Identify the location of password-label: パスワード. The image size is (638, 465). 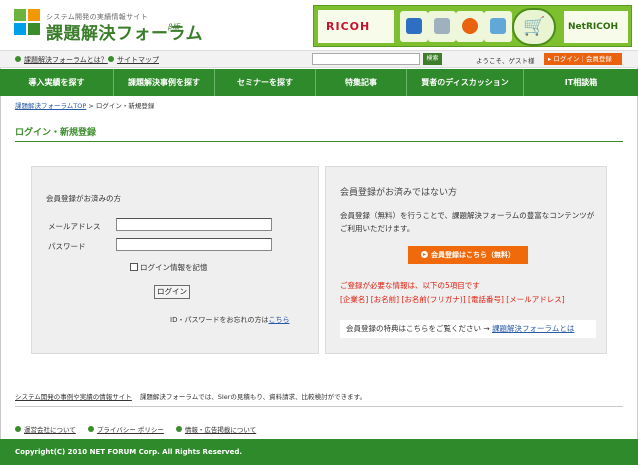
(67, 246).